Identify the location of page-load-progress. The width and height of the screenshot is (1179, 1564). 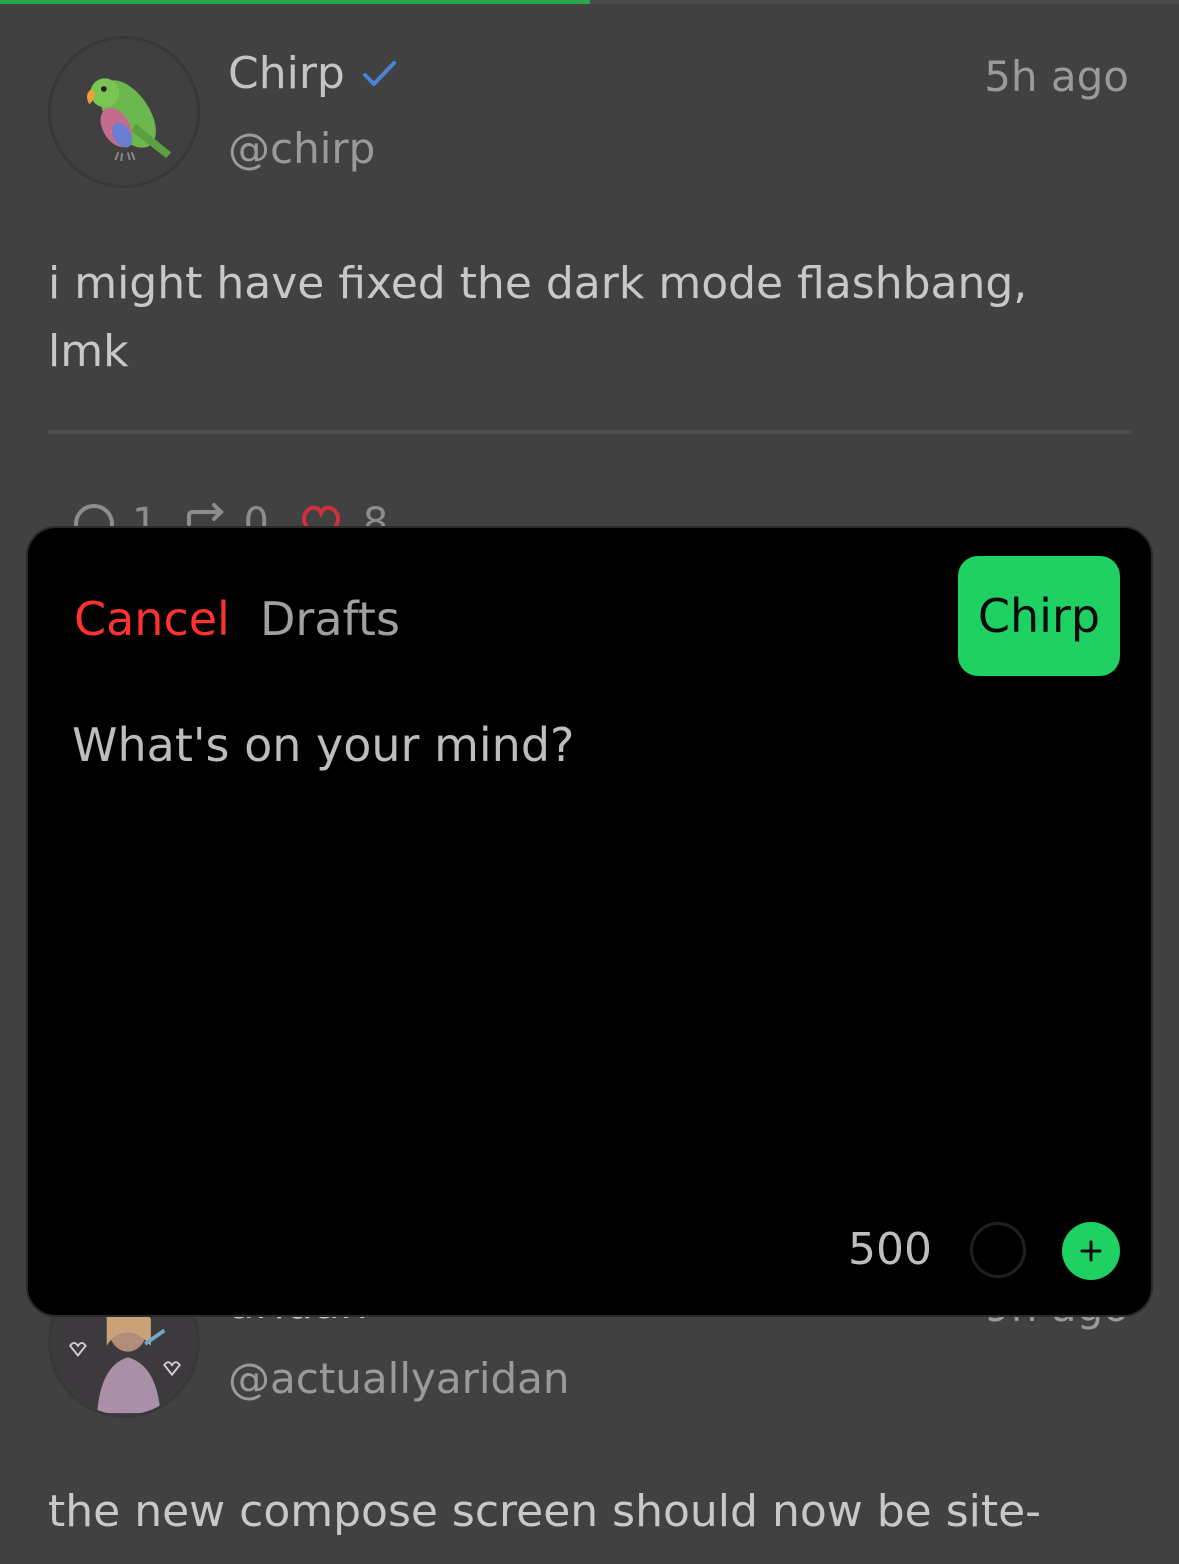
(589, 2).